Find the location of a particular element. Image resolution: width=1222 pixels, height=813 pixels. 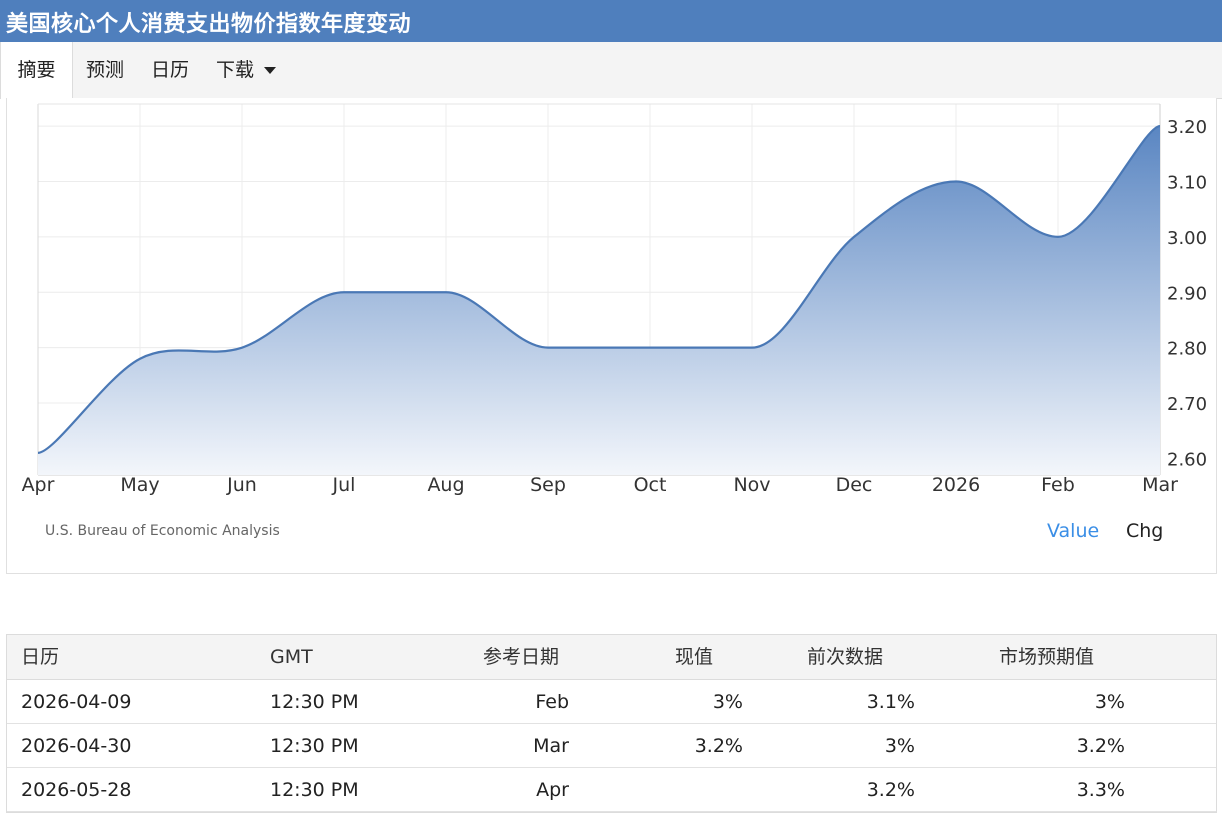

tab-forecast: 预测 is located at coordinates (105, 70).